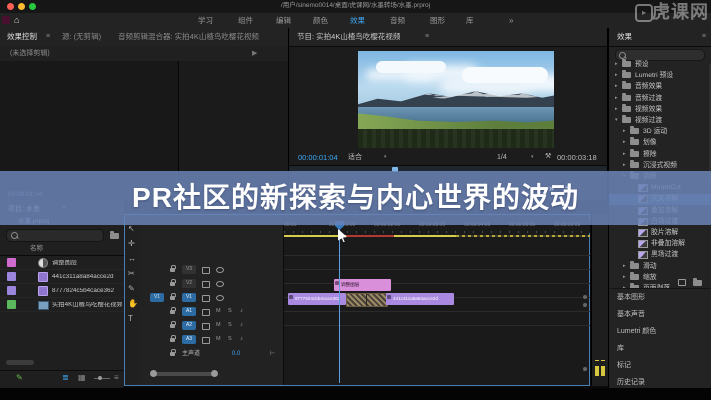 The image size is (711, 400). I want to click on new-custom-bin-icon, so click(682, 282).